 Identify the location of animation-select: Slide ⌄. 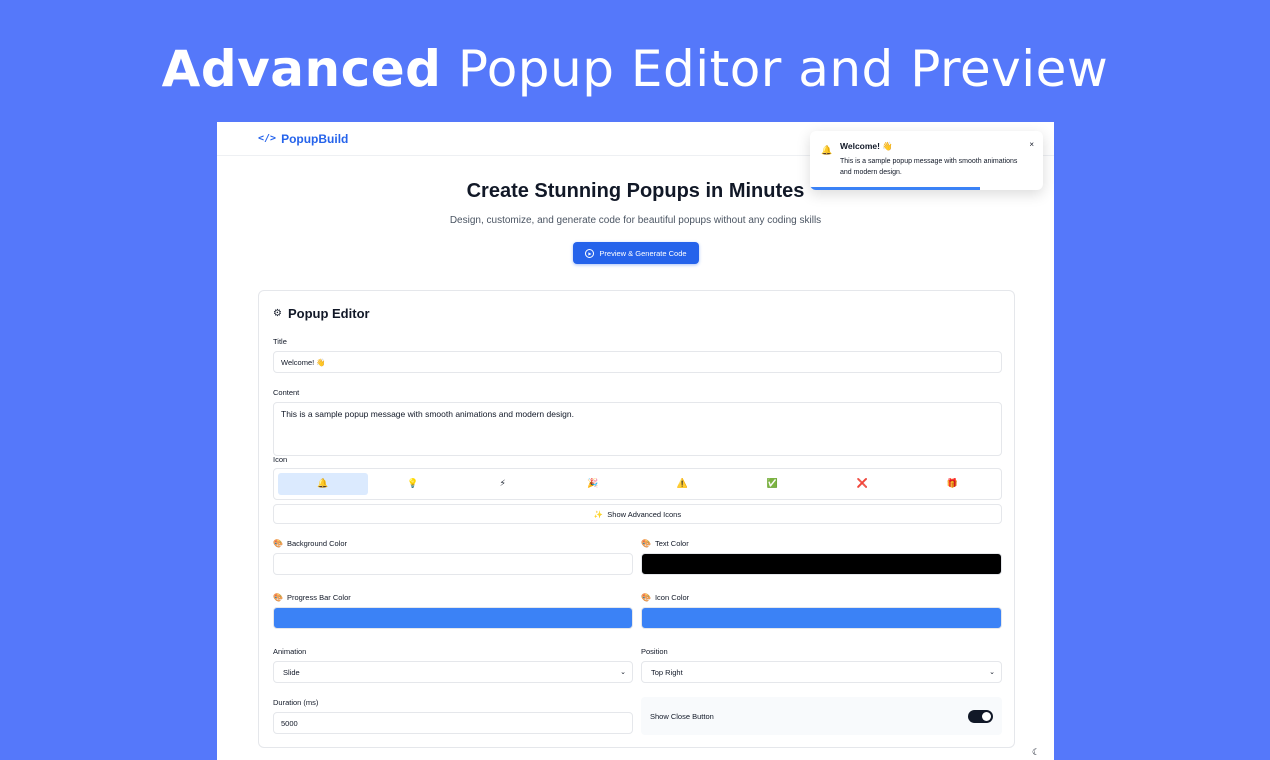
(453, 672).